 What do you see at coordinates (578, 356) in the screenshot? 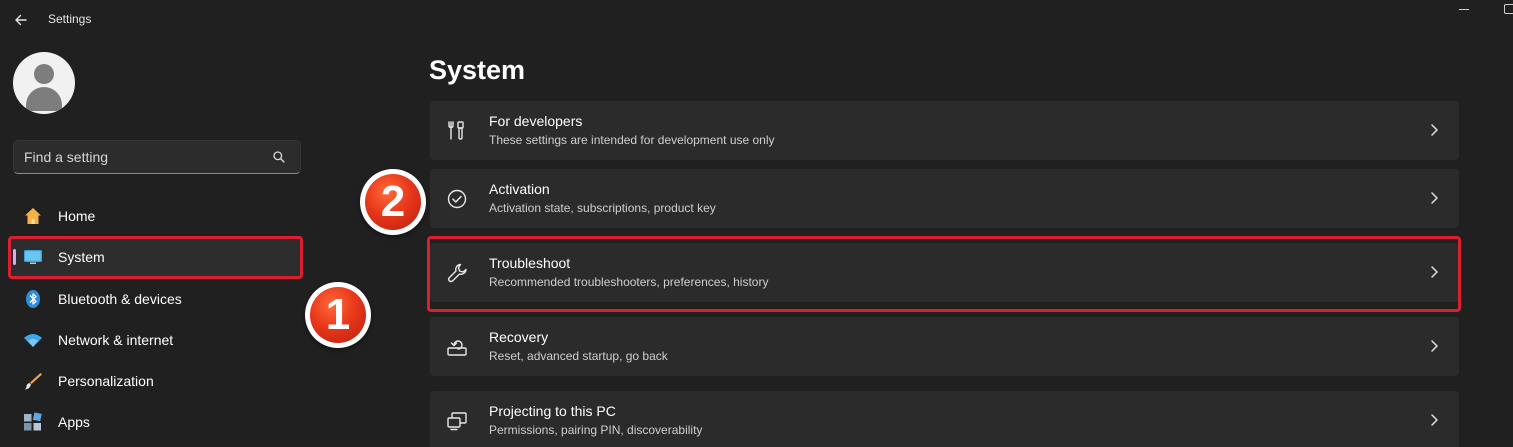
I see `card-description: Reset, advanced startup, go back` at bounding box center [578, 356].